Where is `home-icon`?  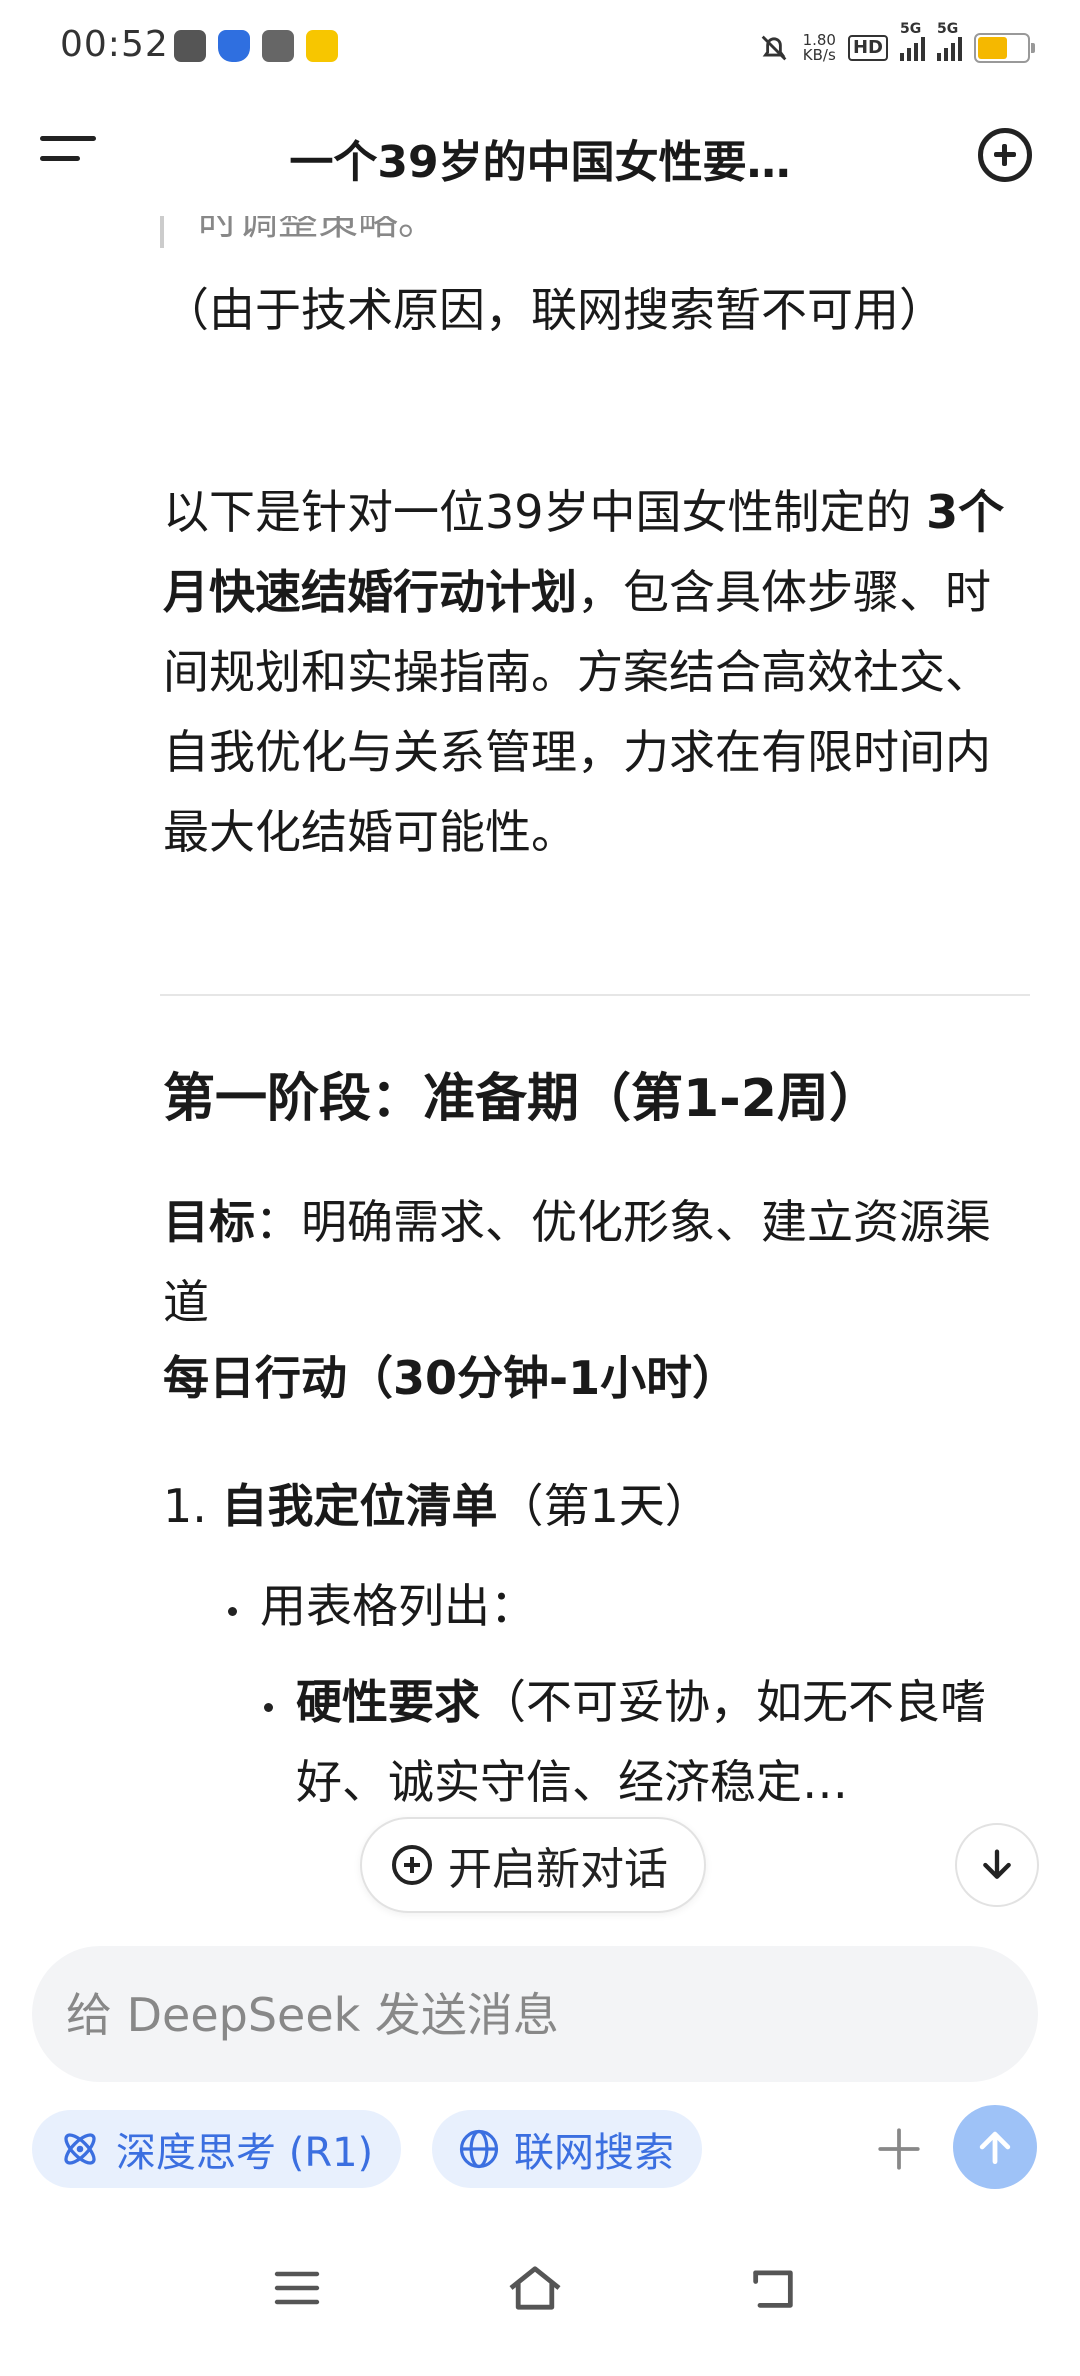 home-icon is located at coordinates (535, 2288).